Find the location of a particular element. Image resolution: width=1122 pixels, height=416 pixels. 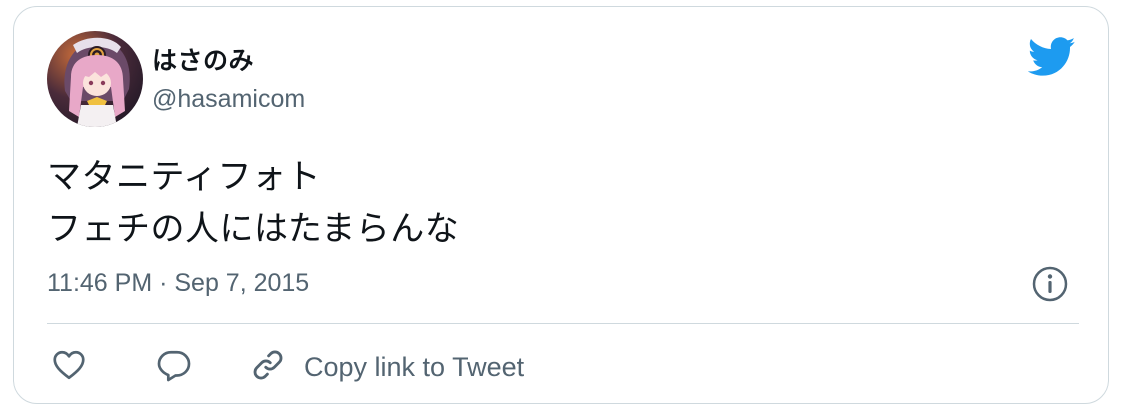

avatar is located at coordinates (95, 79).